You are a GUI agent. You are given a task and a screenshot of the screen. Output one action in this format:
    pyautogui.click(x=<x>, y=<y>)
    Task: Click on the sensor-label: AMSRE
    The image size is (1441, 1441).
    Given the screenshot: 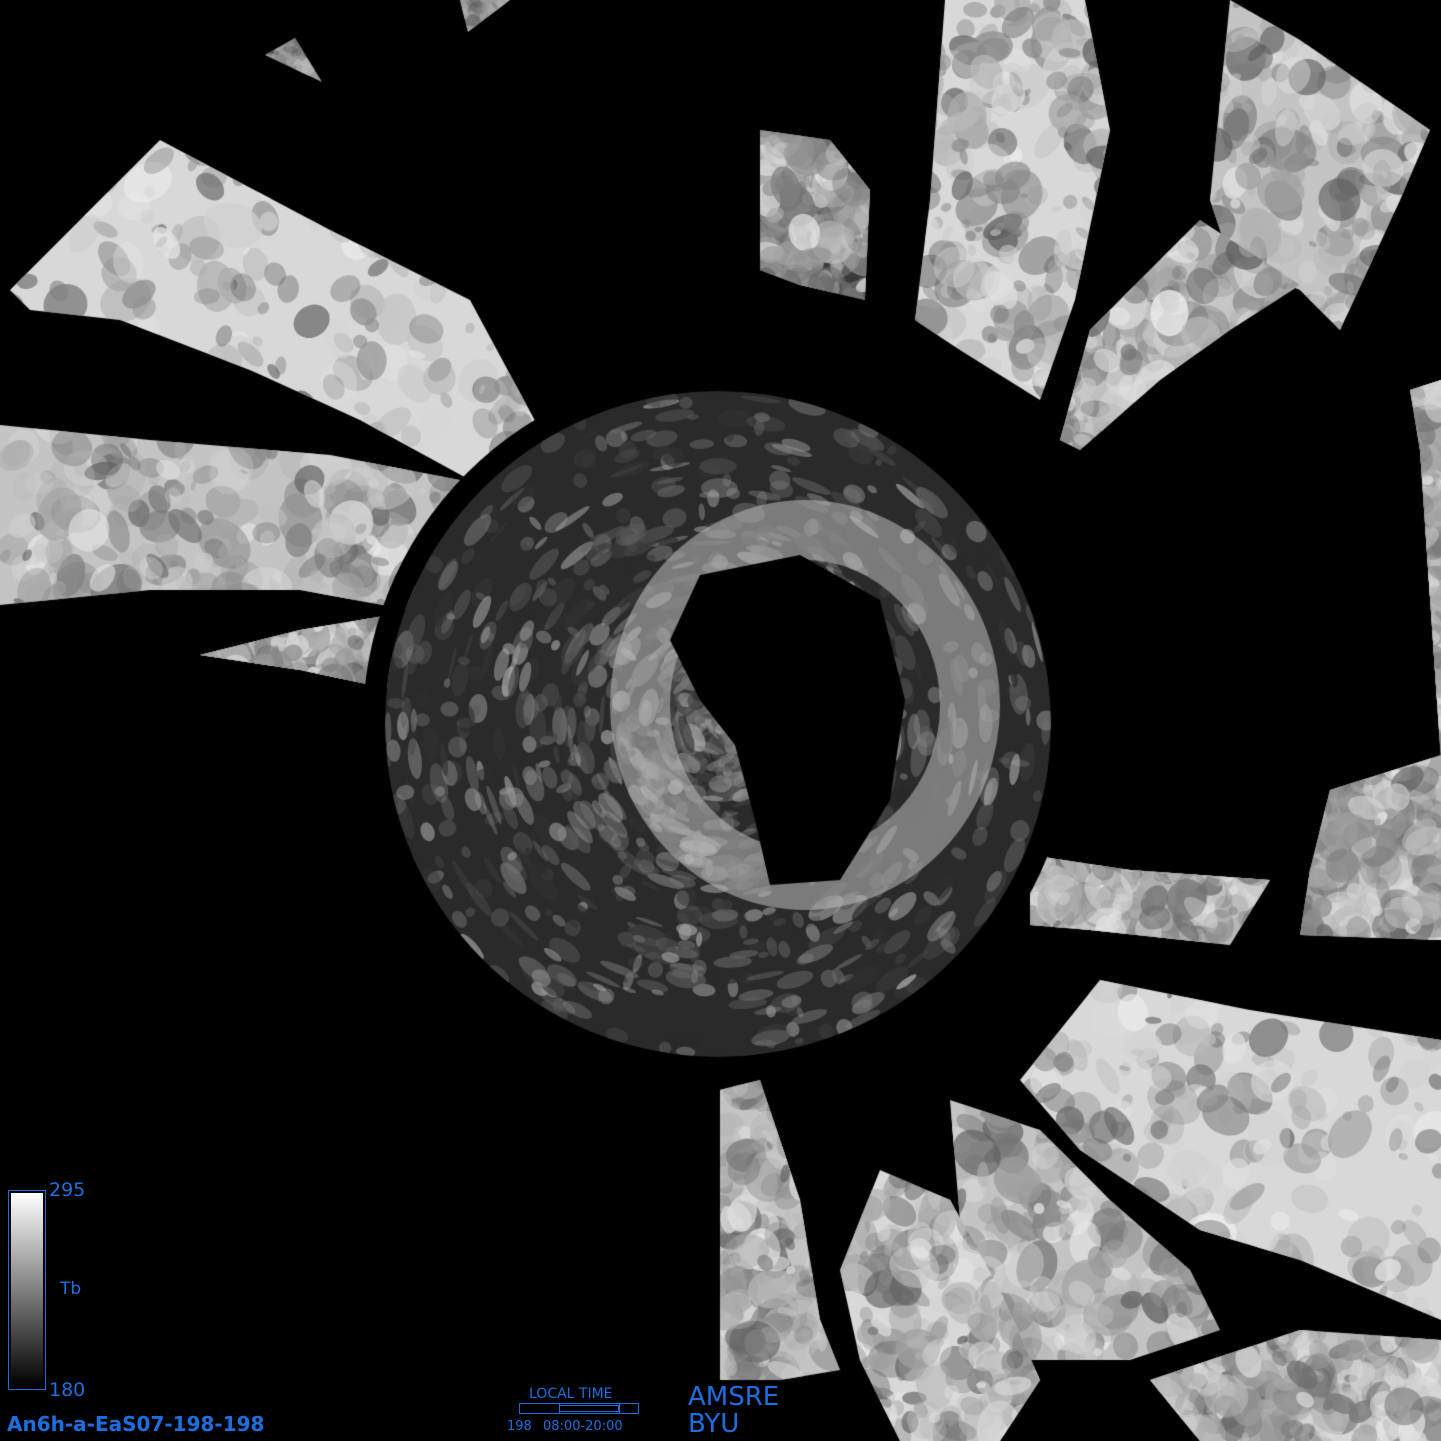 What is the action you would take?
    pyautogui.click(x=734, y=1397)
    